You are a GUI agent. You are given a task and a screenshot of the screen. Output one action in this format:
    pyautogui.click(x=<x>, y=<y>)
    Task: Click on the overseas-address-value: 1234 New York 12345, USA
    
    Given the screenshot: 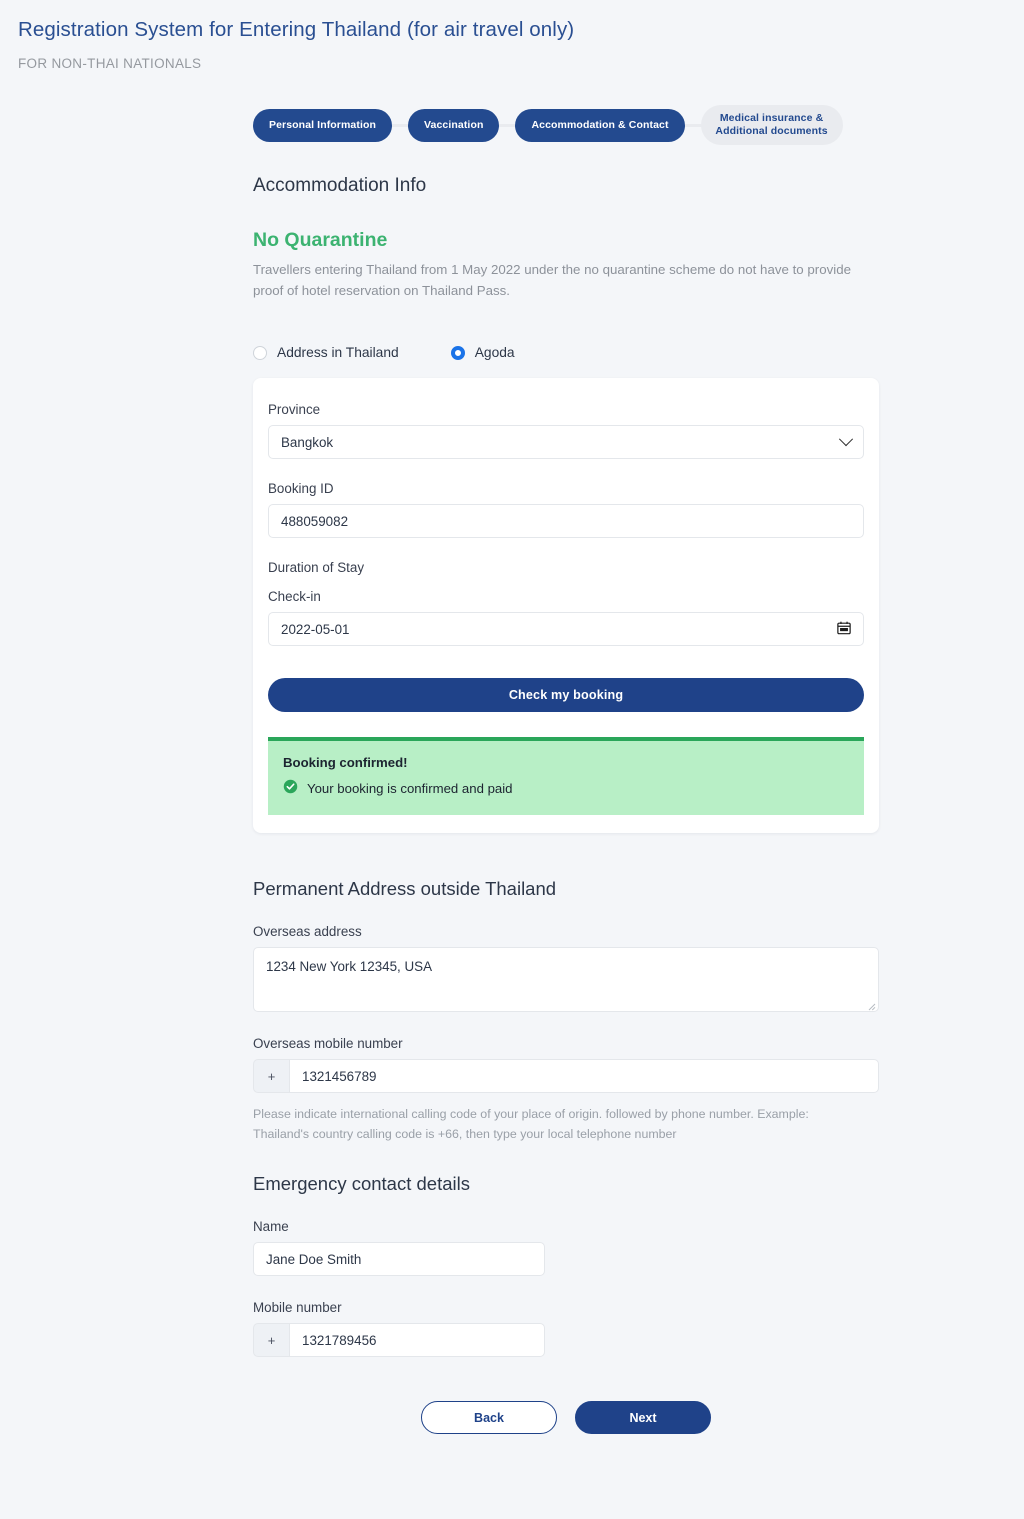 What is the action you would take?
    pyautogui.click(x=349, y=967)
    